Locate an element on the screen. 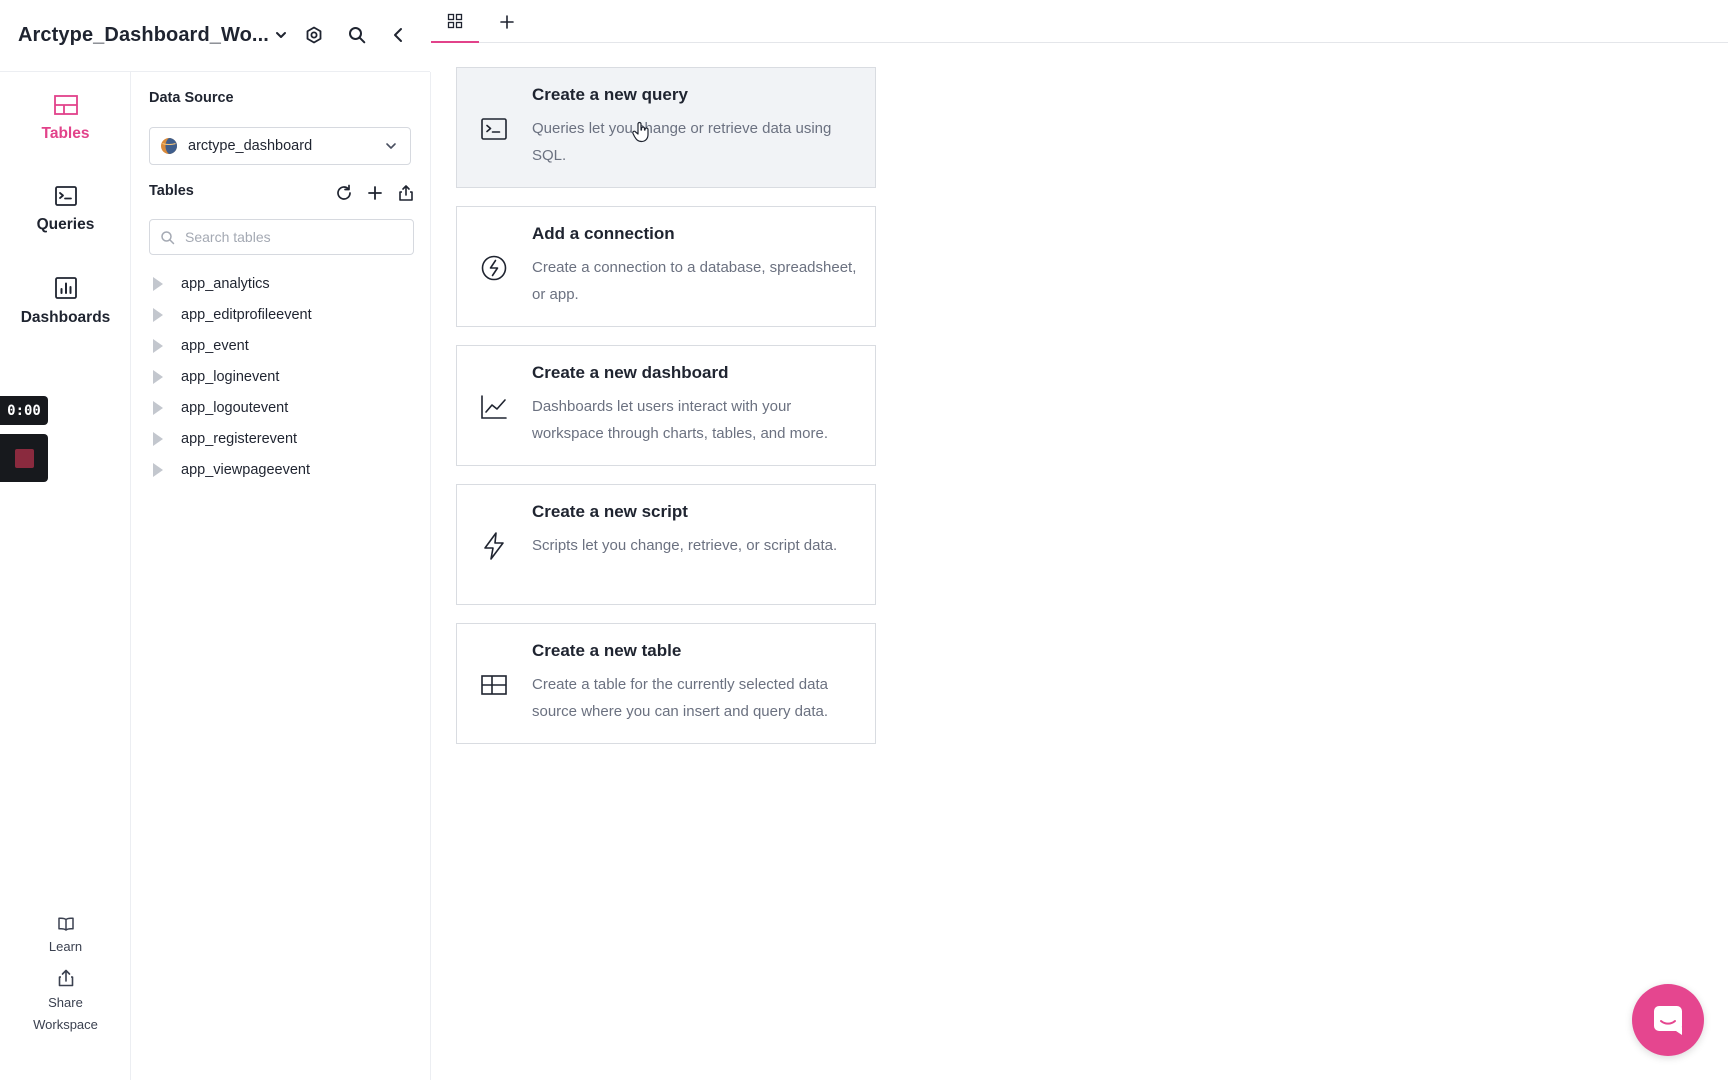  export-icon is located at coordinates (406, 193).